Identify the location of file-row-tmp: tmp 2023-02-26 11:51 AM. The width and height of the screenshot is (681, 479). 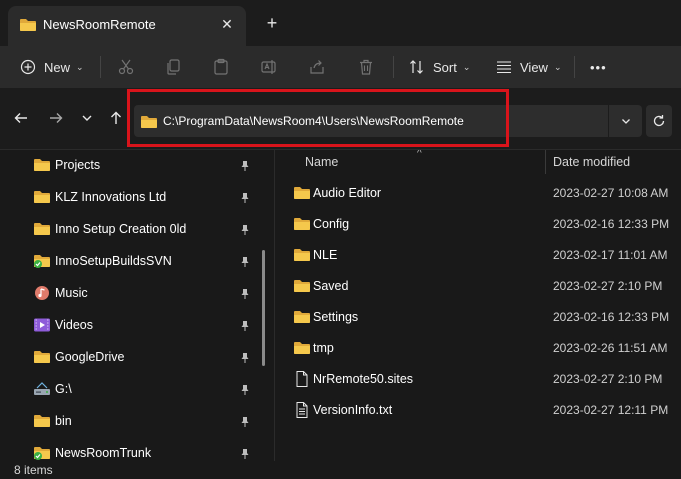
(478, 348).